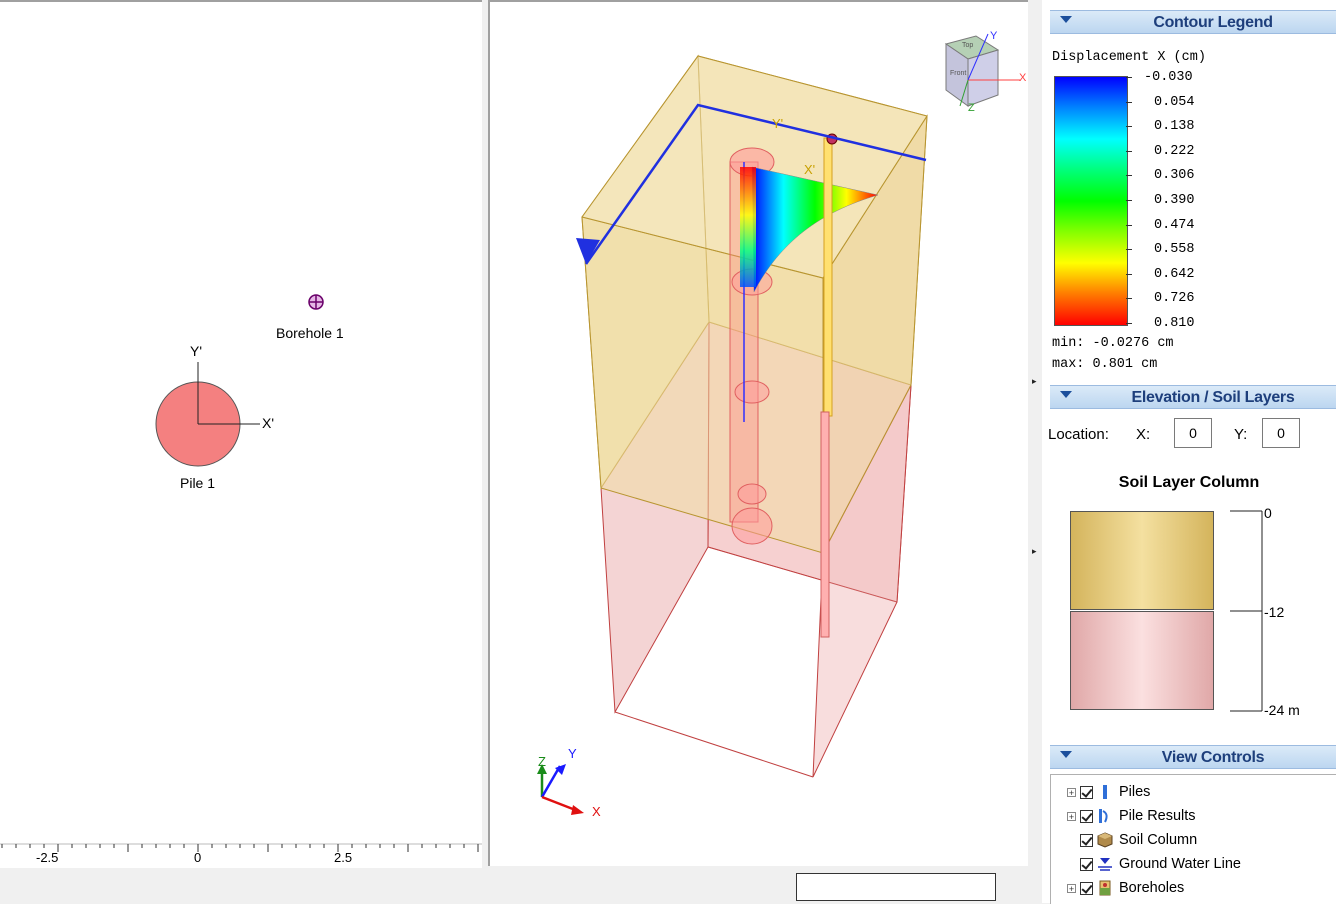  Describe the element at coordinates (1168, 77) in the screenshot. I see `legend-value: -0.030` at that location.